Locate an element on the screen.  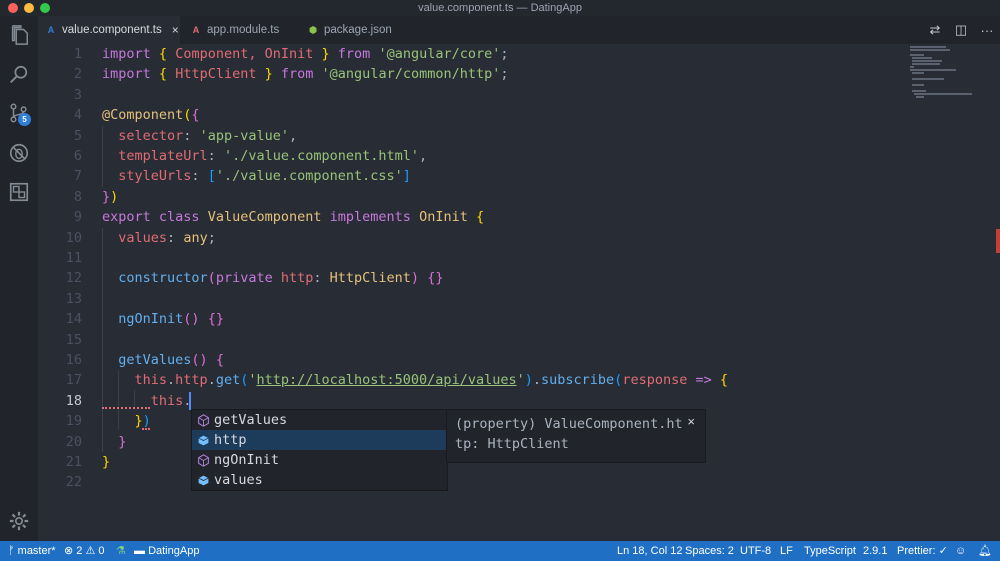
line-number: 13 is located at coordinates (73, 298).